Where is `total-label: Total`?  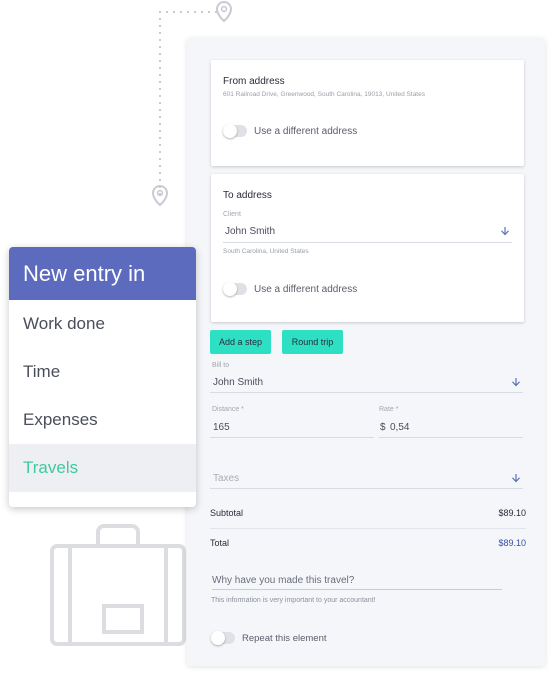 total-label: Total is located at coordinates (220, 543).